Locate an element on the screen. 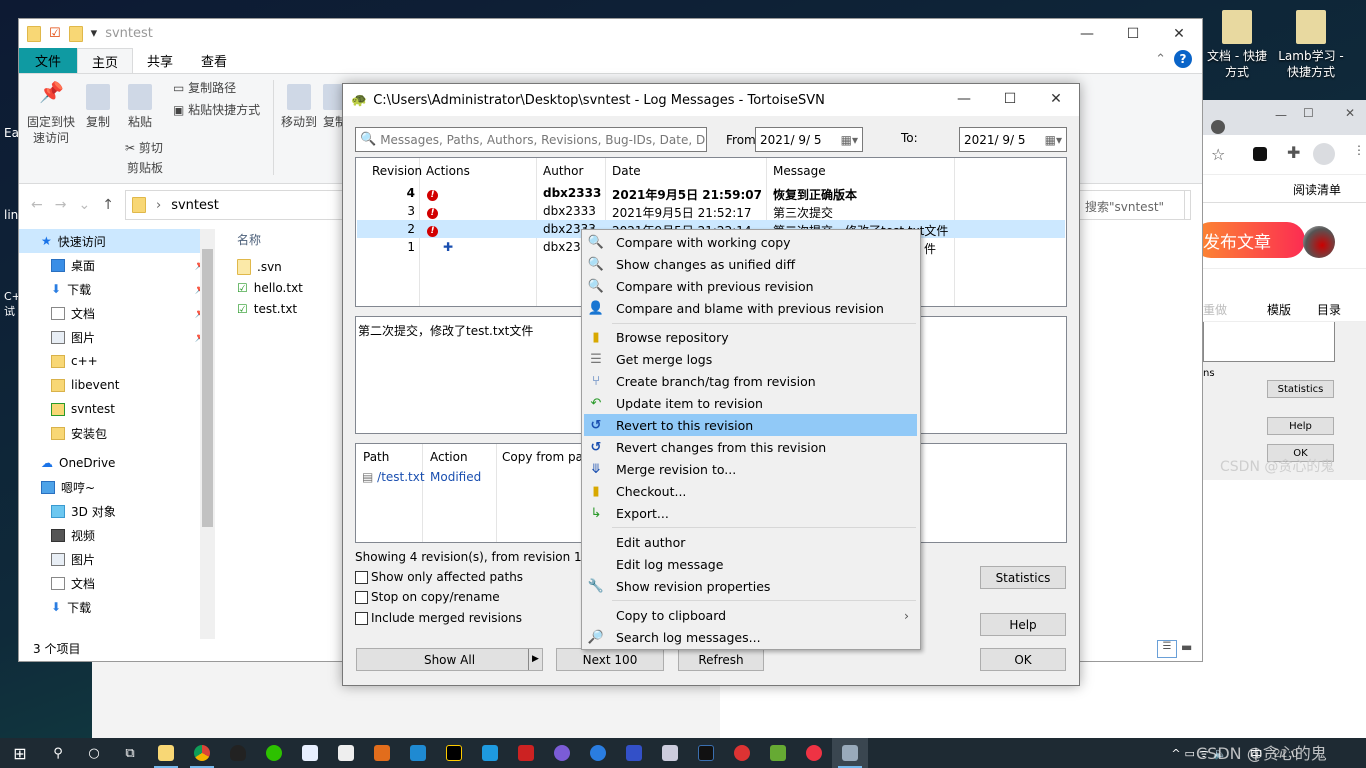  search-input: 搜索"svntest" is located at coordinates (1135, 205).